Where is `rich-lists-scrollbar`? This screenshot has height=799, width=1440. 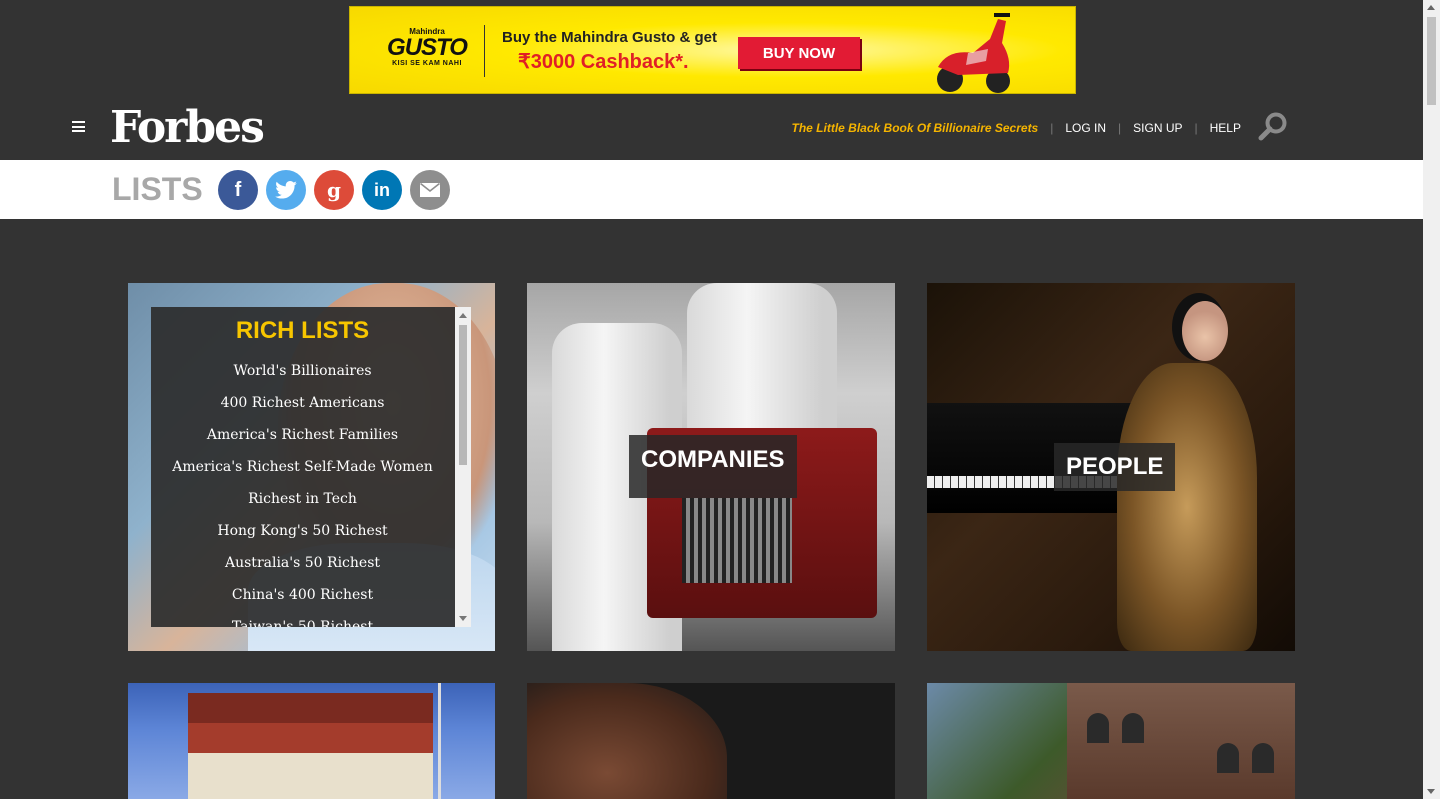
rich-lists-scrollbar is located at coordinates (463, 467).